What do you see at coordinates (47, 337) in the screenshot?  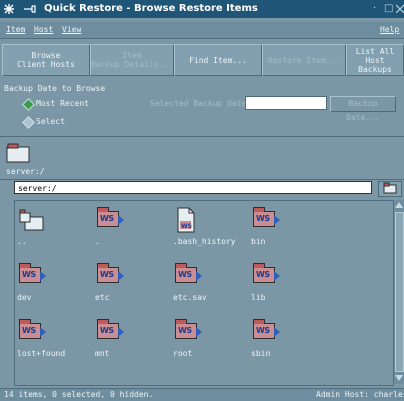 I see `file-item: WS lost+found` at bounding box center [47, 337].